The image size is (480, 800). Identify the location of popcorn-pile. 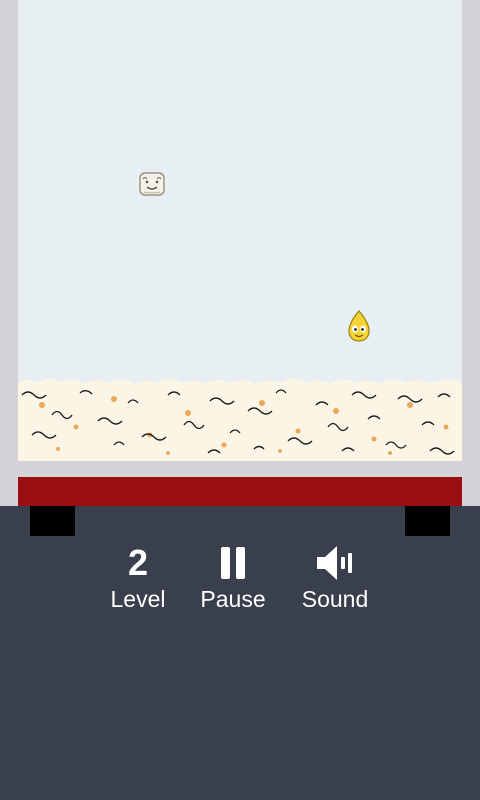
(240, 419).